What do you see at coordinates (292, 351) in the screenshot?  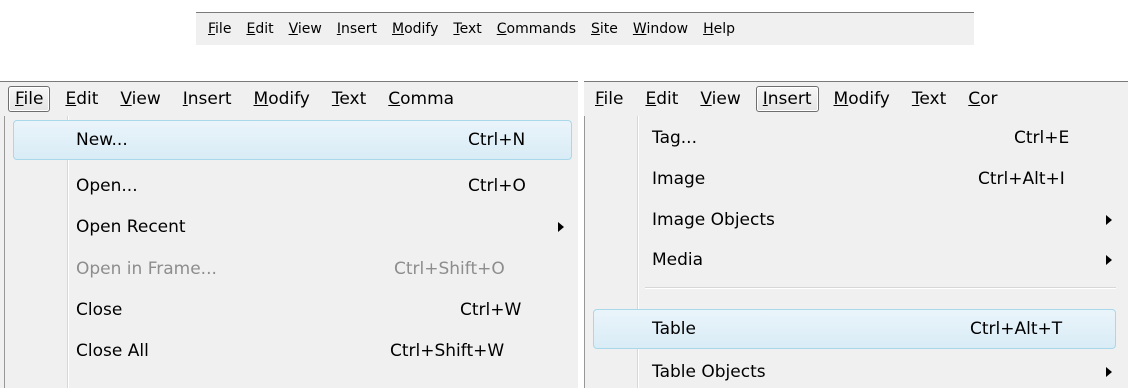 I see `menu-item-close-all: Close All Ctrl+Shift+W` at bounding box center [292, 351].